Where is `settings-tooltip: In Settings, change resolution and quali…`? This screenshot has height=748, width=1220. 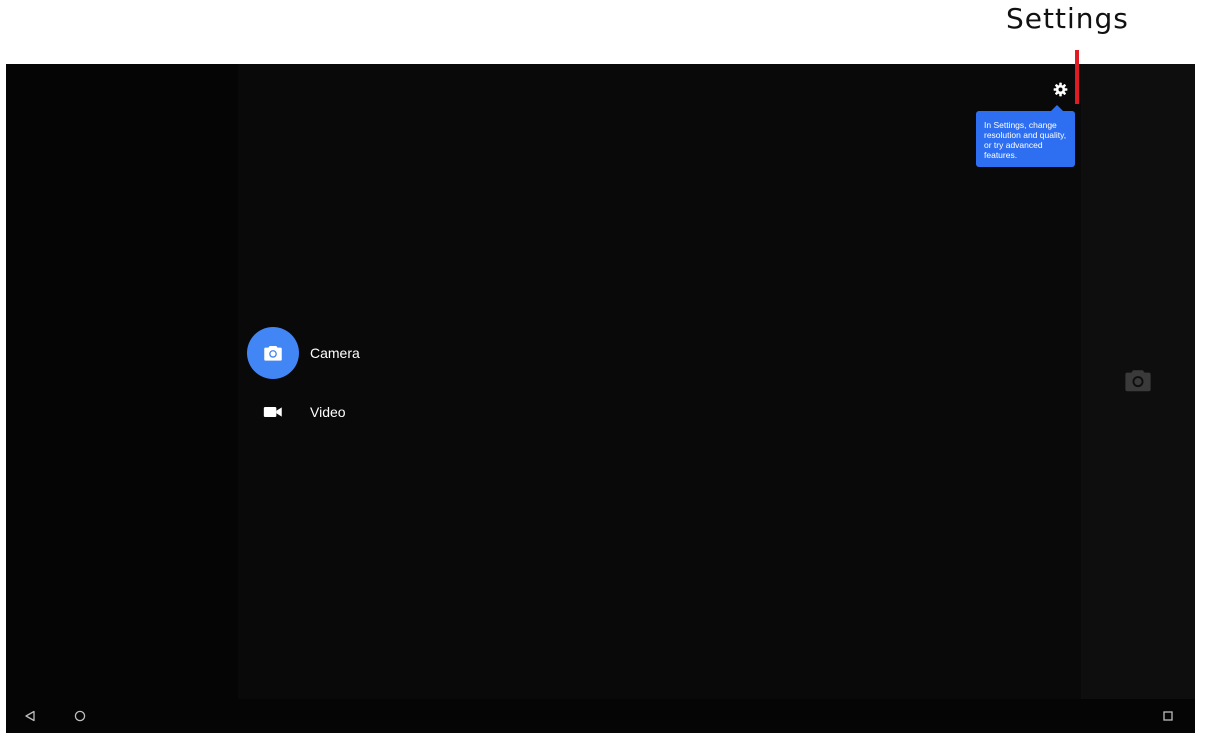
settings-tooltip: In Settings, change resolution and quali… is located at coordinates (1025, 136).